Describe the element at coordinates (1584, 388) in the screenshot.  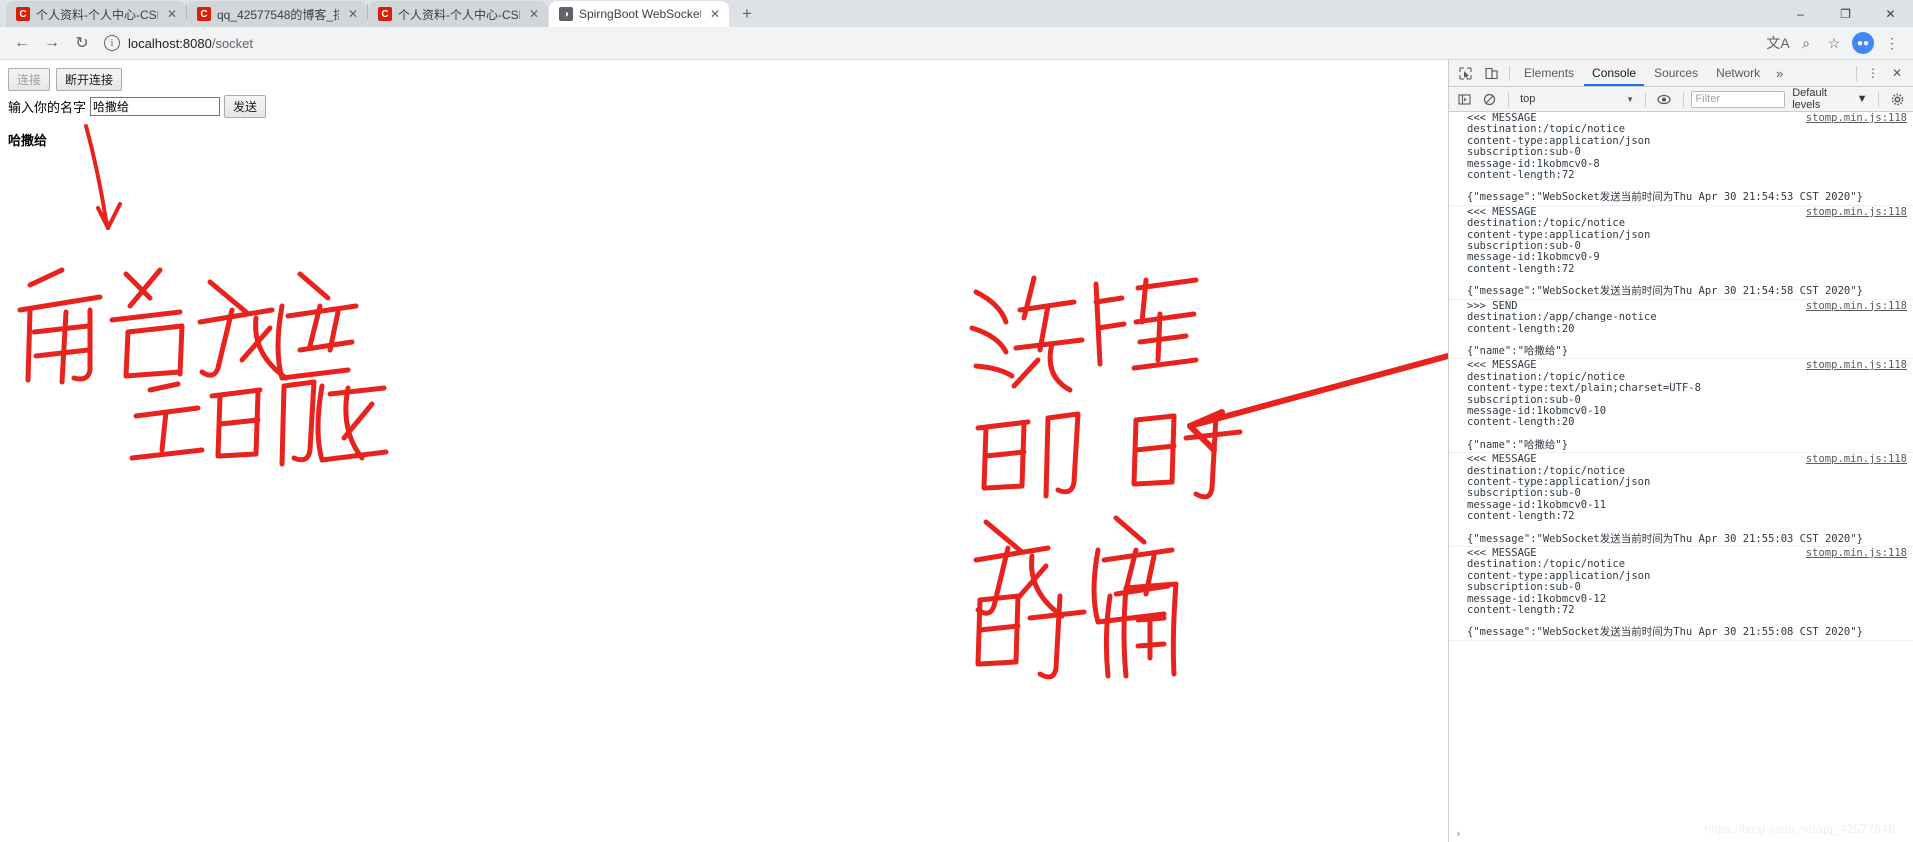
I see `log-entry-header-line: content-type:text/plain;charset=UTF-8` at that location.